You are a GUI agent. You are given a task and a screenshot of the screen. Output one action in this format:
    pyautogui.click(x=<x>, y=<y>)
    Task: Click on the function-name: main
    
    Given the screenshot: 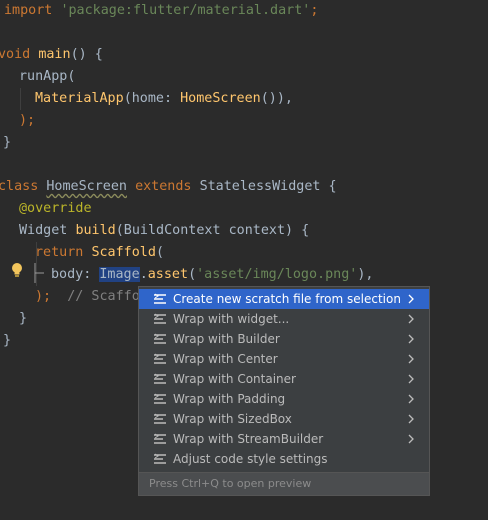 What is the action you would take?
    pyautogui.click(x=54, y=54)
    